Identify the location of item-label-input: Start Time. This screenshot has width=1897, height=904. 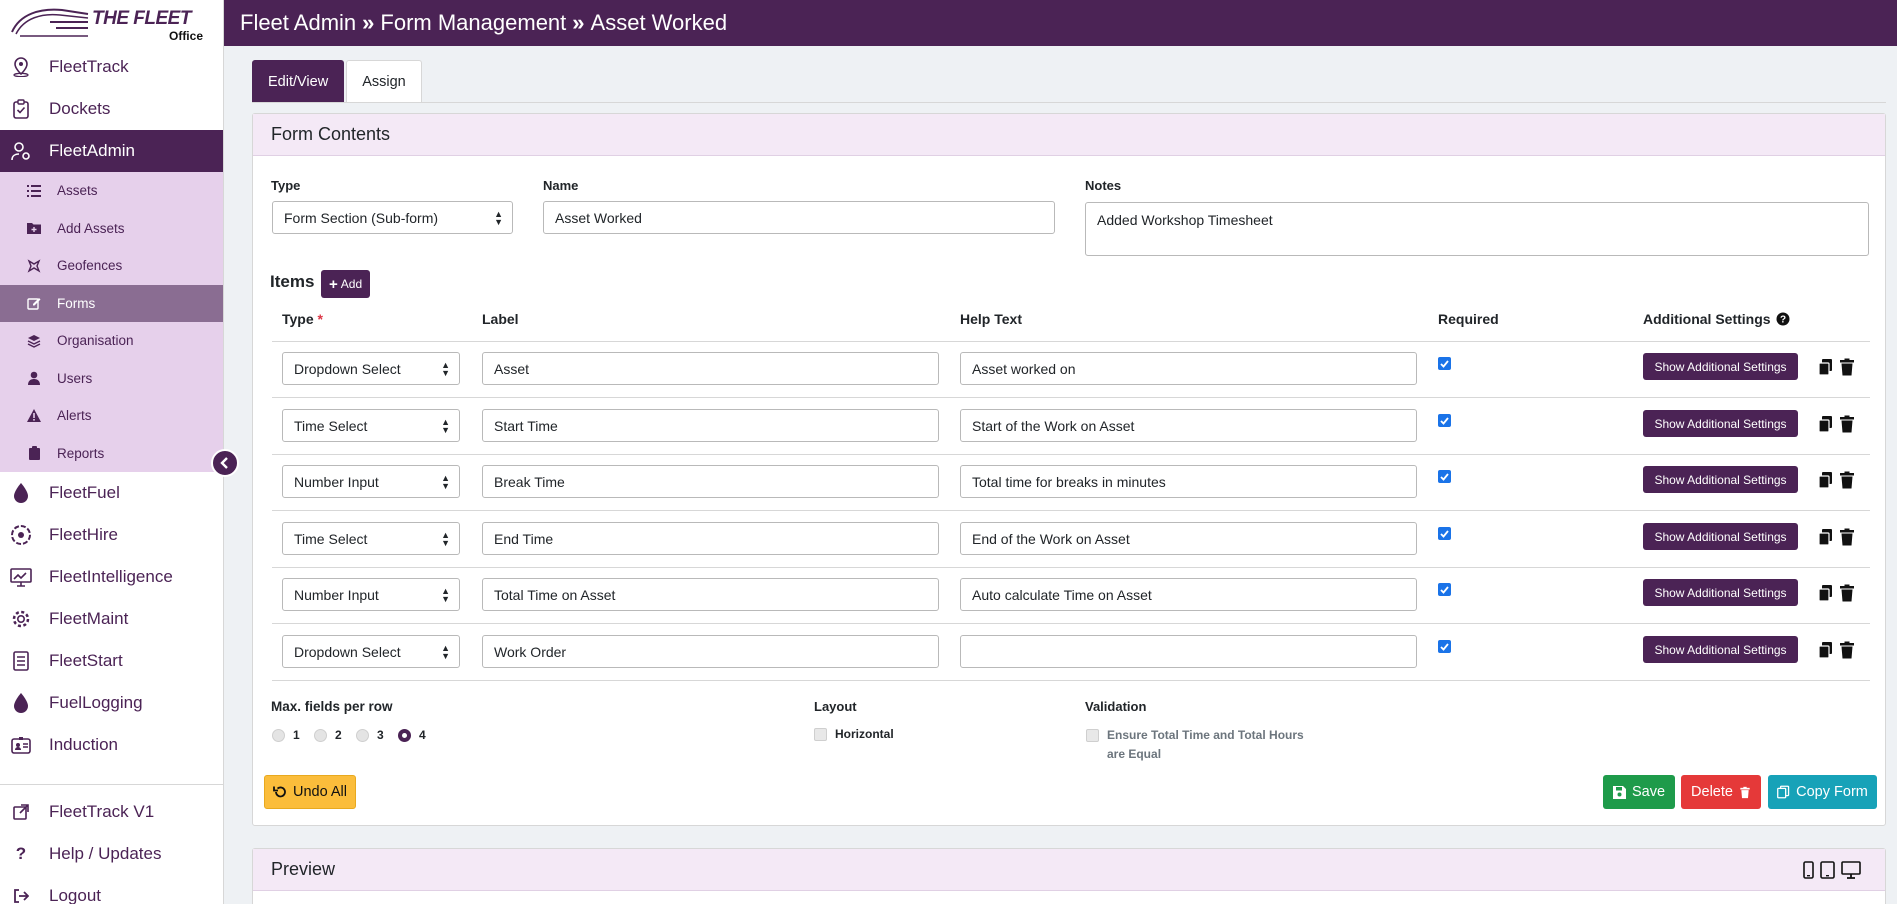
(710, 425).